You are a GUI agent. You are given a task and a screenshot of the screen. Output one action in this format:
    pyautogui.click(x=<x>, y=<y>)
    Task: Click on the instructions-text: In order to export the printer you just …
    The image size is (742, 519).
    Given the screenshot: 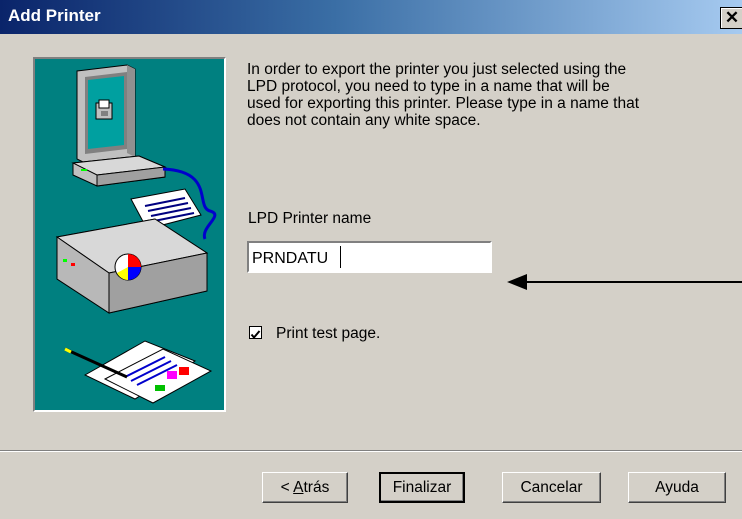 What is the action you would take?
    pyautogui.click(x=482, y=95)
    